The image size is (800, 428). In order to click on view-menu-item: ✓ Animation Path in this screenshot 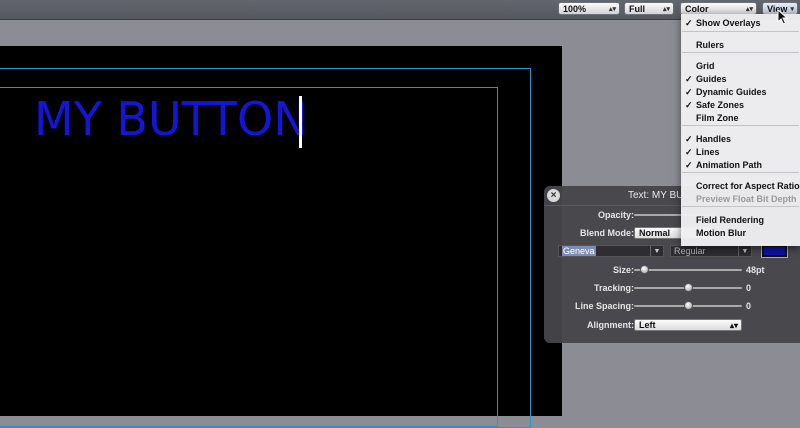, I will do `click(740, 165)`.